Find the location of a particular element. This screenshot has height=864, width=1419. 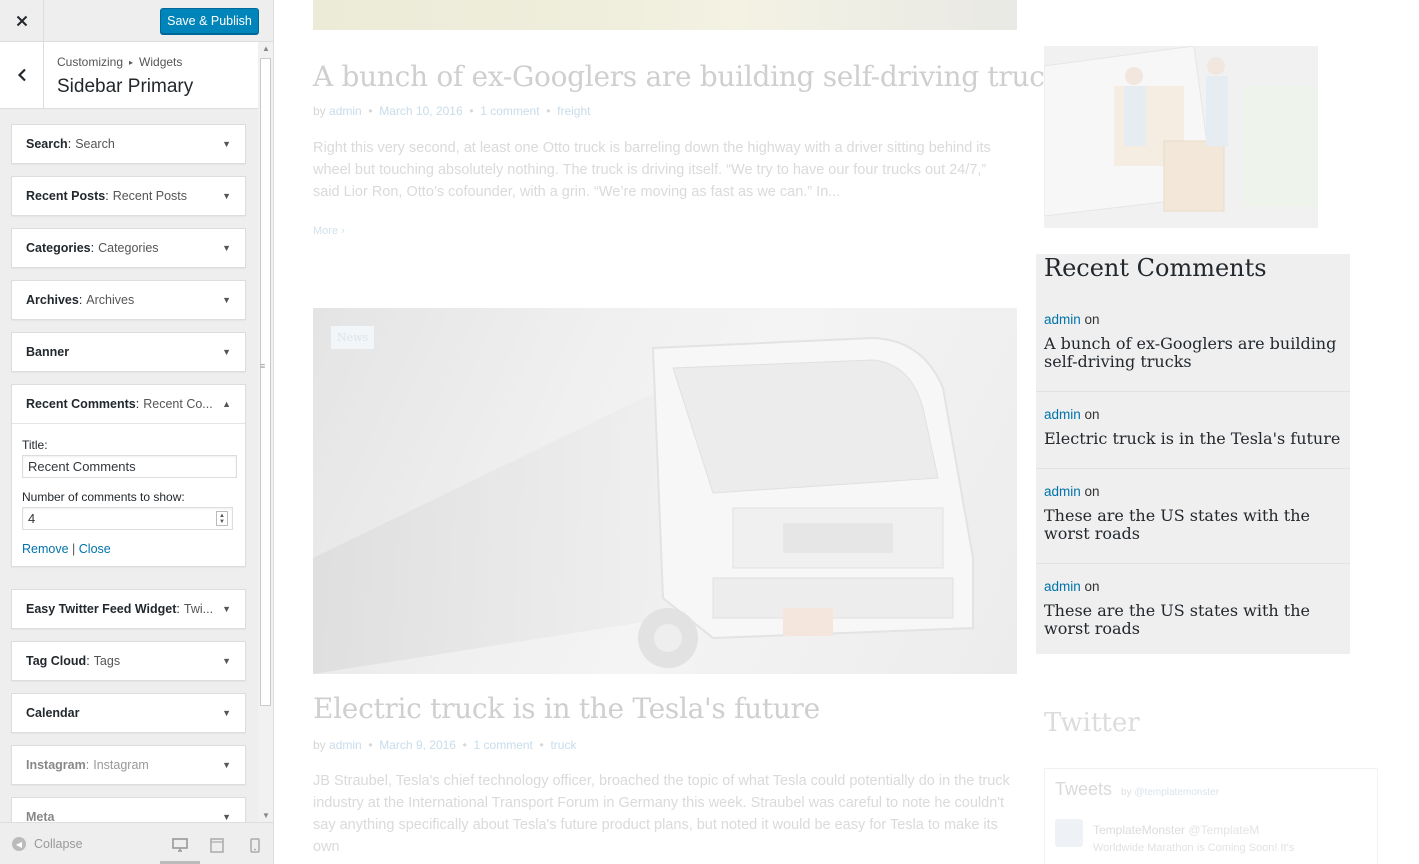

scrollbar-thumb is located at coordinates (265, 382).